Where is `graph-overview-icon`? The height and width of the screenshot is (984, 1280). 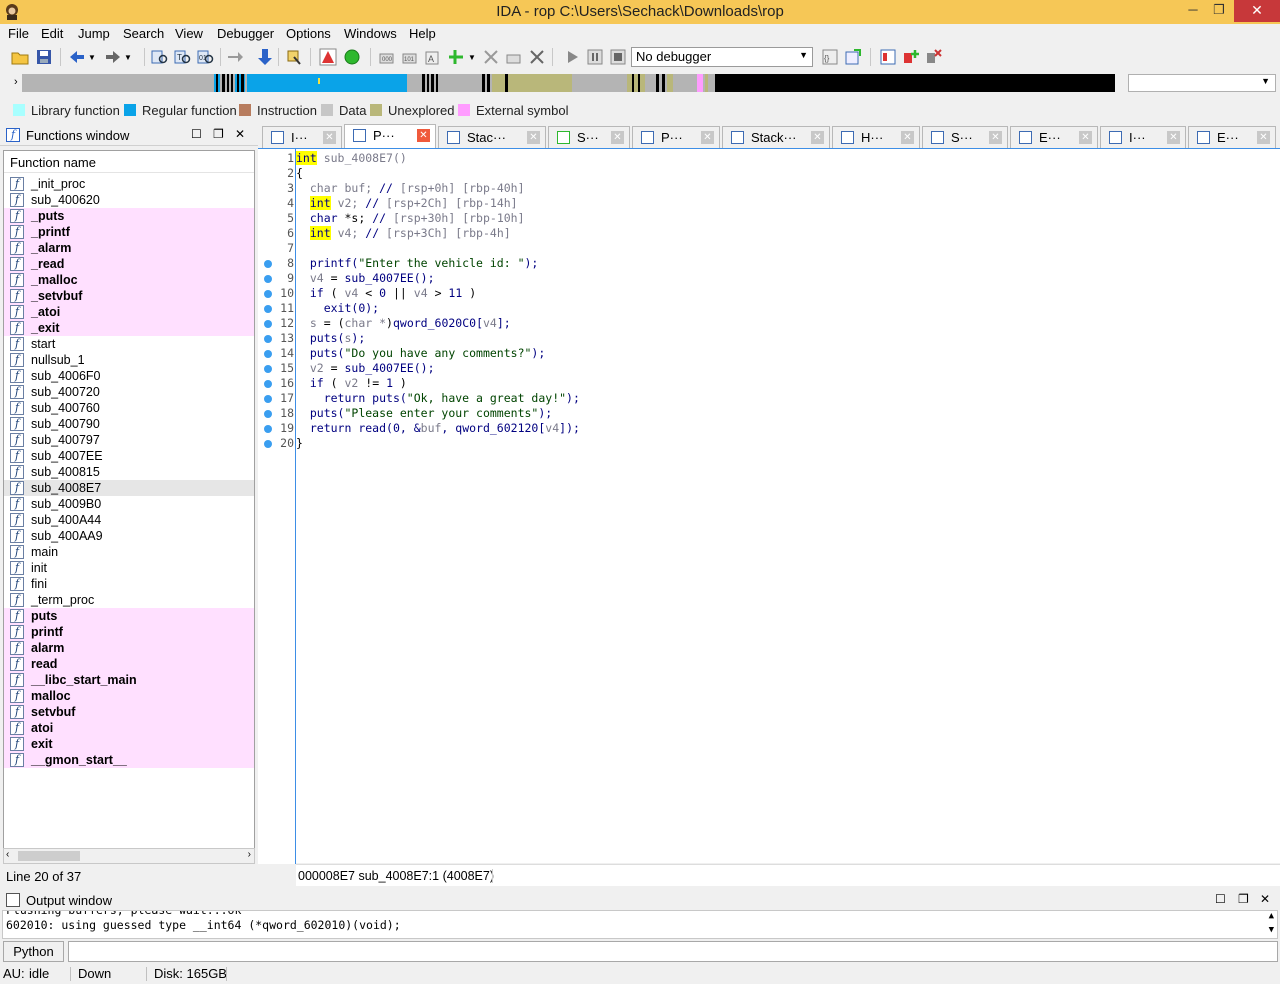
graph-overview-icon is located at coordinates (294, 57).